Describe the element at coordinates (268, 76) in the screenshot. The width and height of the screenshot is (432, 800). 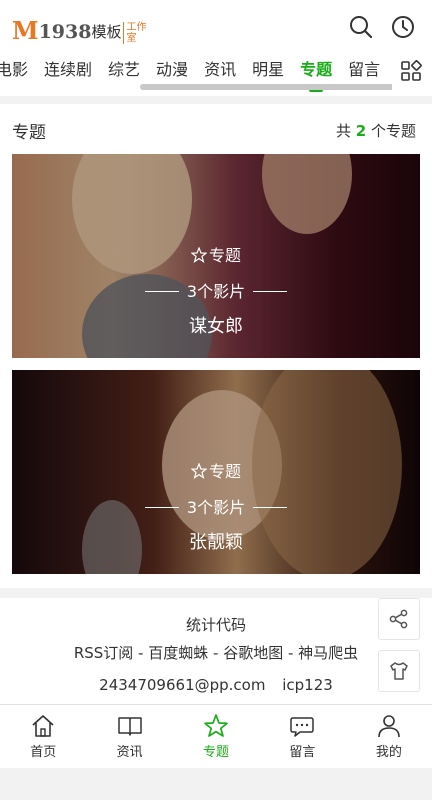
I see `tab-stars: 明星` at that location.